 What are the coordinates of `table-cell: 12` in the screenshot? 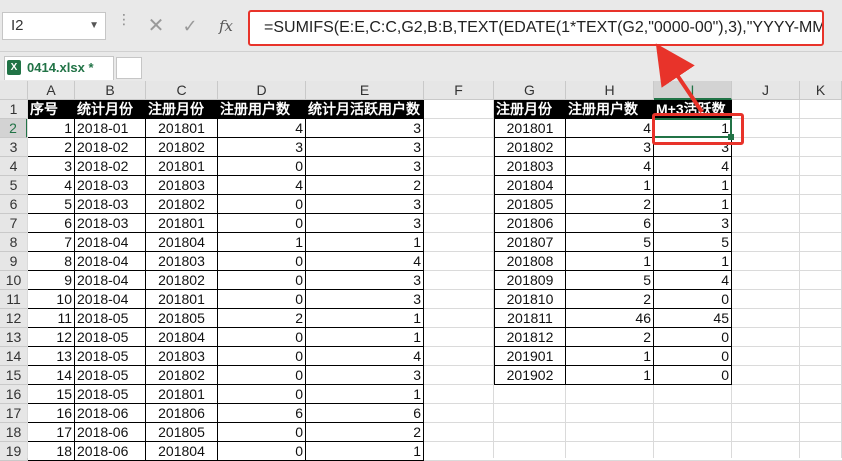 It's located at (51, 337).